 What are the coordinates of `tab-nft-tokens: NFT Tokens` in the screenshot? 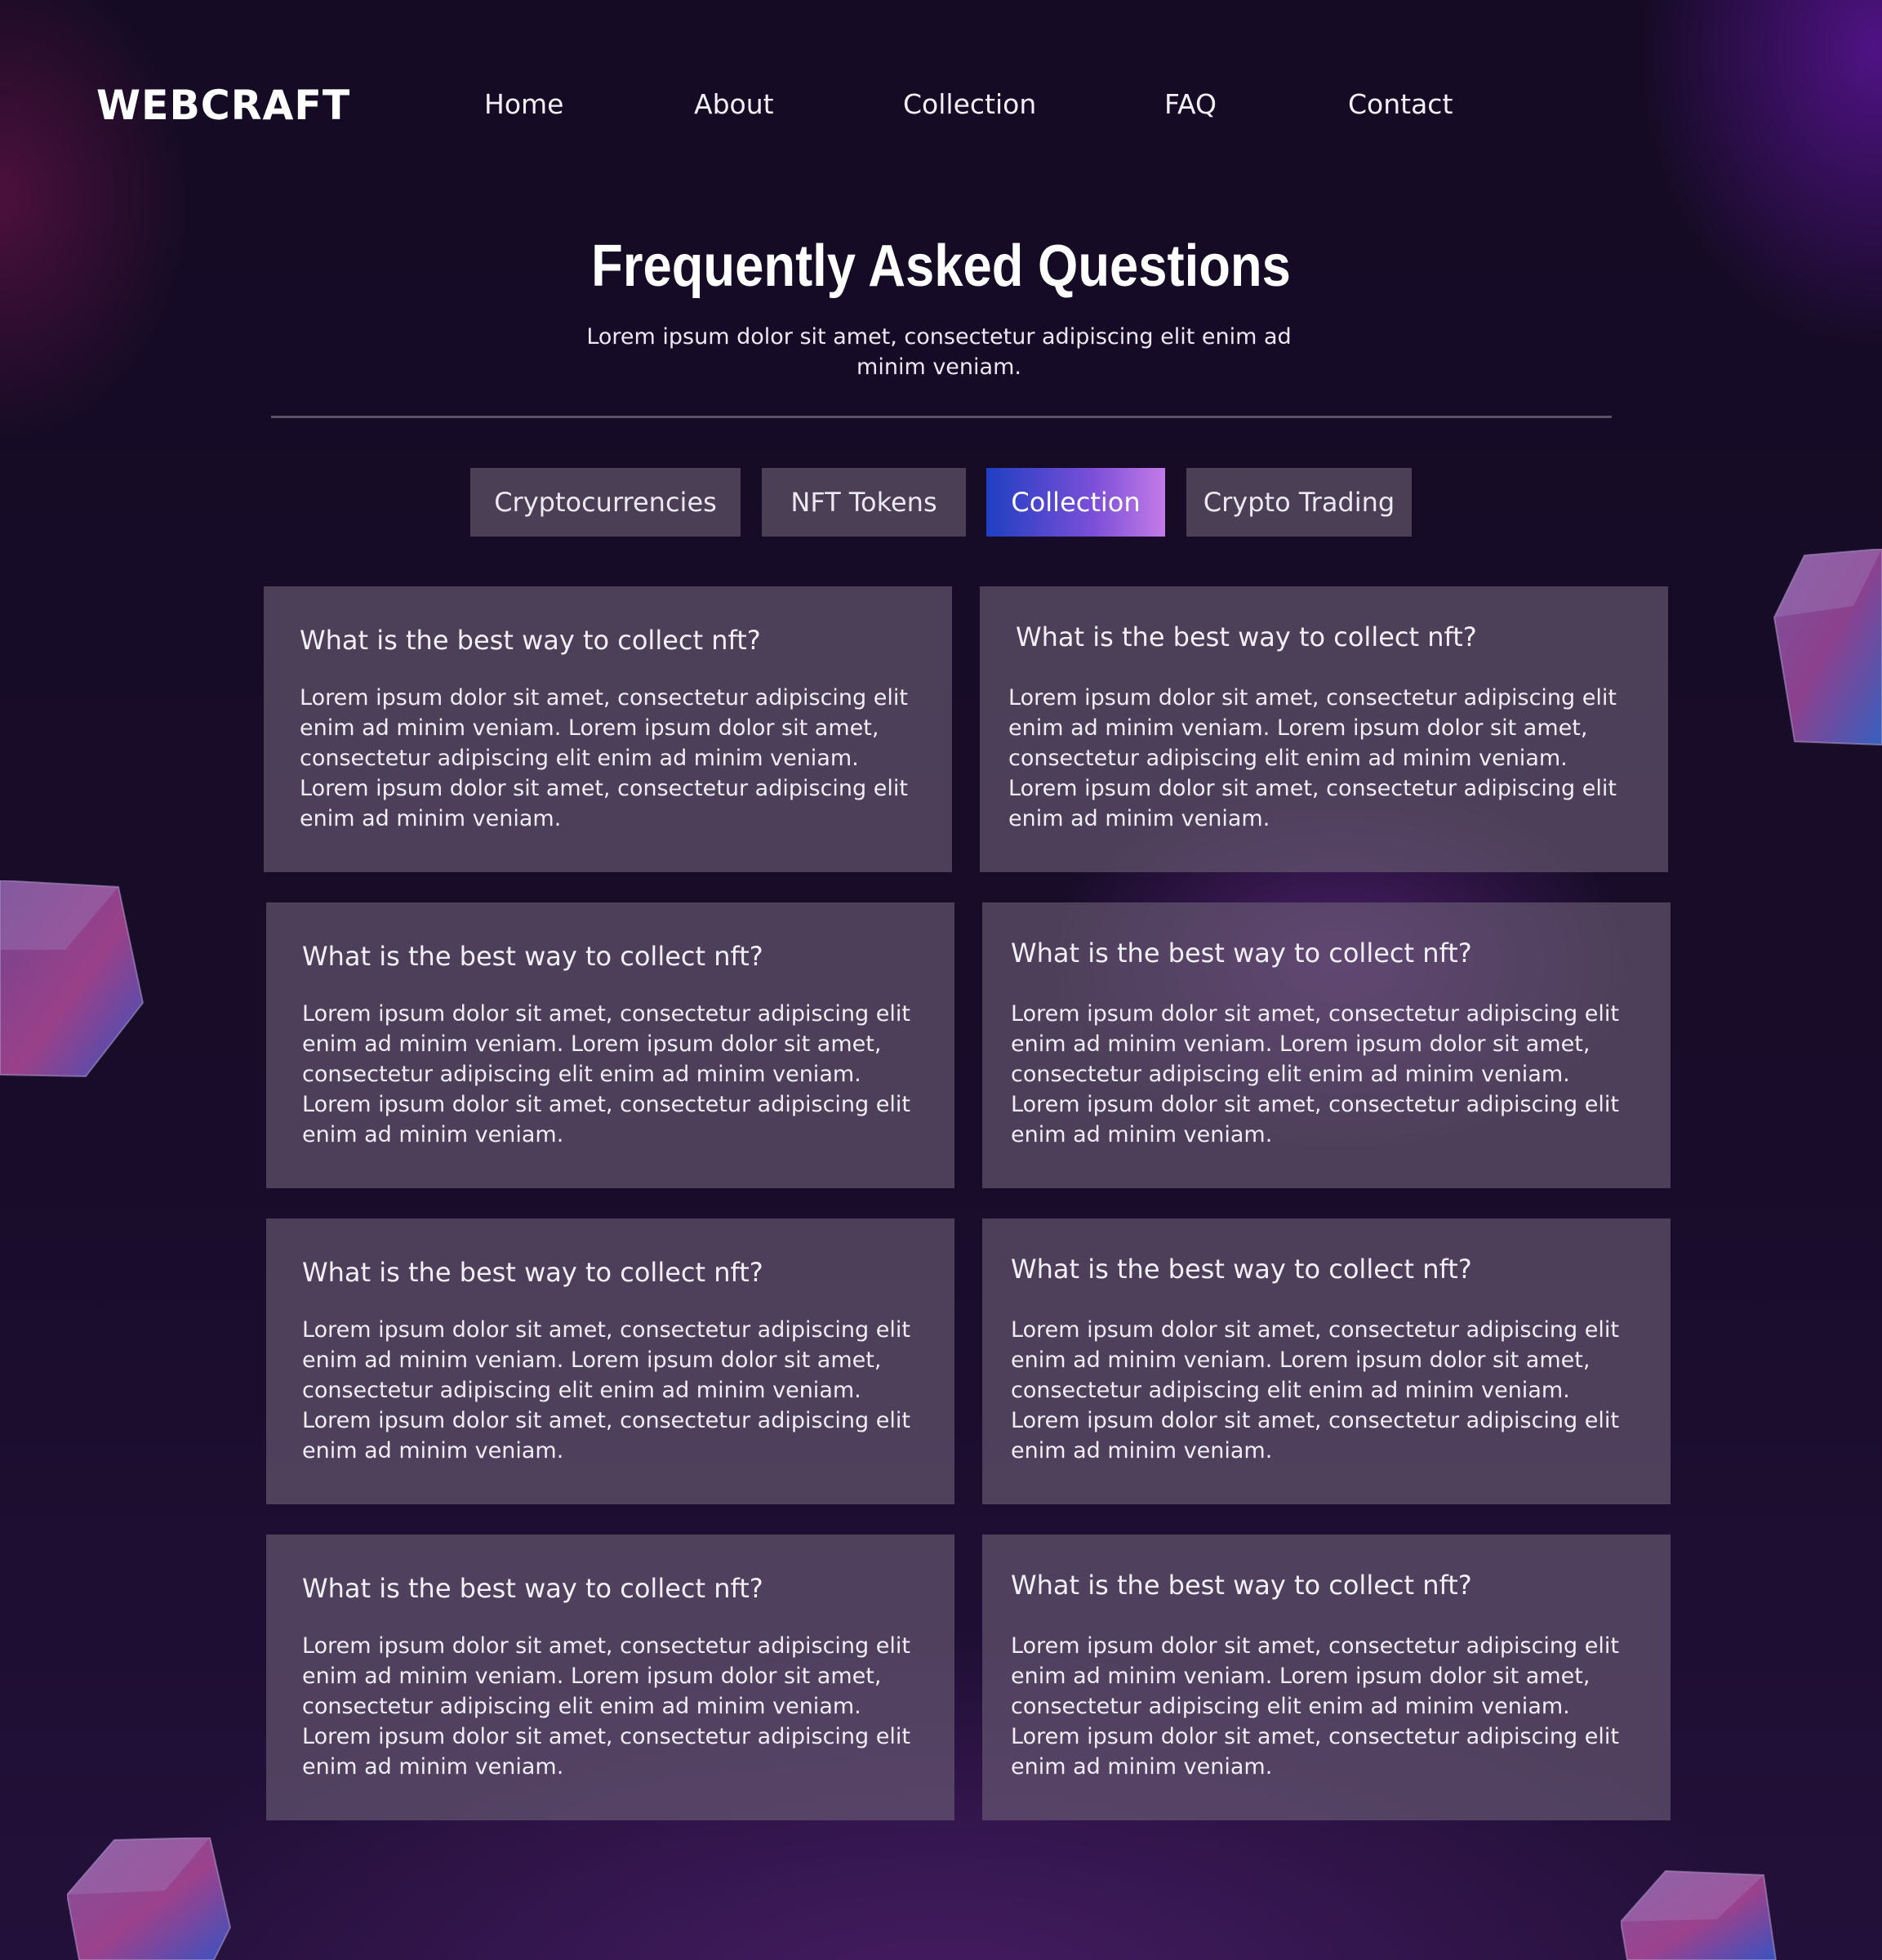 It's located at (864, 502).